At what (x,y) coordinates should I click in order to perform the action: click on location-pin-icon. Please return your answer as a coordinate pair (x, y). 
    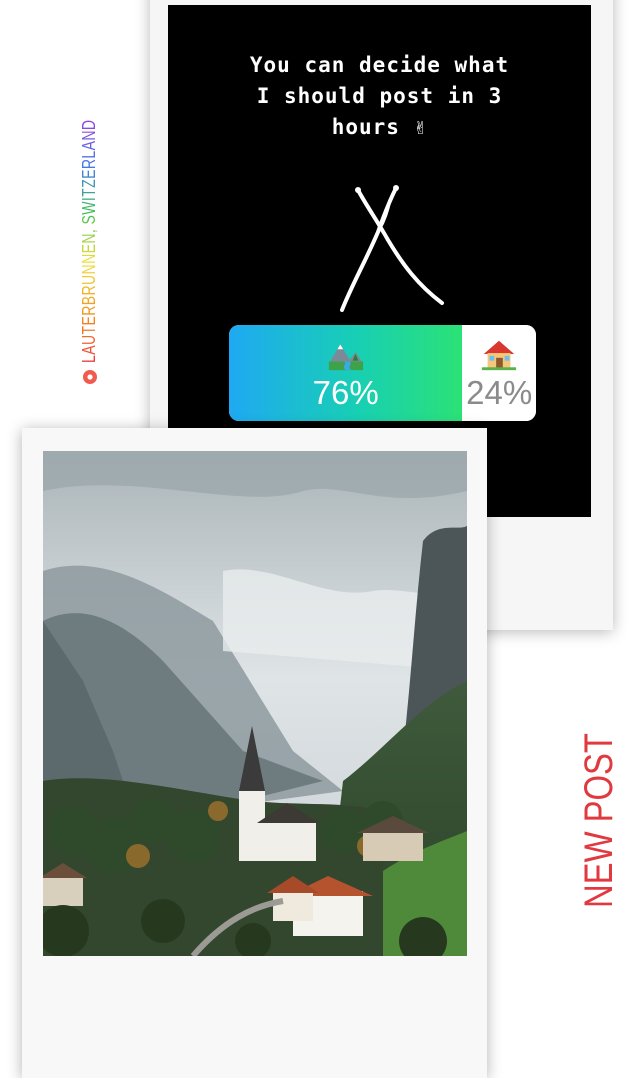
    Looking at the image, I should click on (89, 377).